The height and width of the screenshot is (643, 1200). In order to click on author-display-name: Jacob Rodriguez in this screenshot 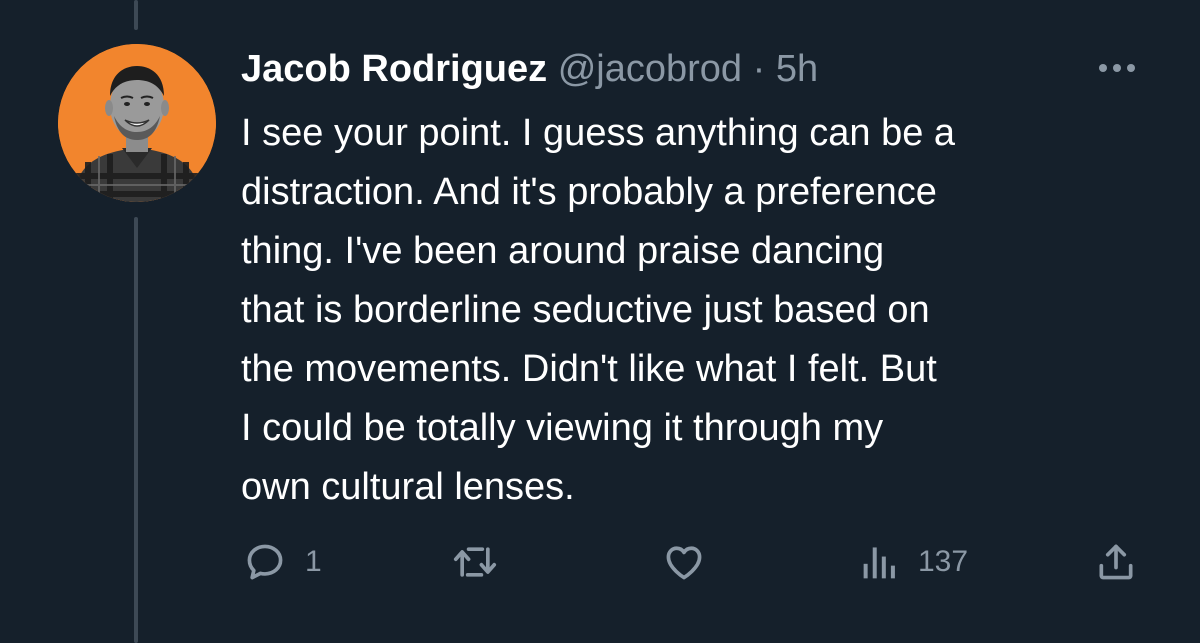, I will do `click(394, 69)`.